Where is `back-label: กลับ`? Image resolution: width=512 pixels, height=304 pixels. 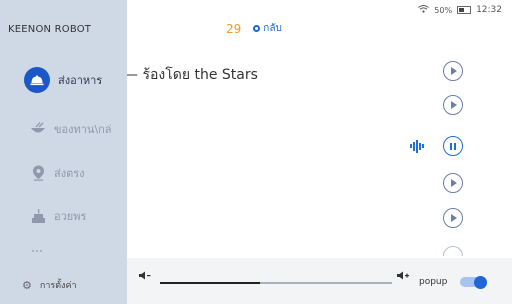 back-label: กลับ is located at coordinates (272, 28).